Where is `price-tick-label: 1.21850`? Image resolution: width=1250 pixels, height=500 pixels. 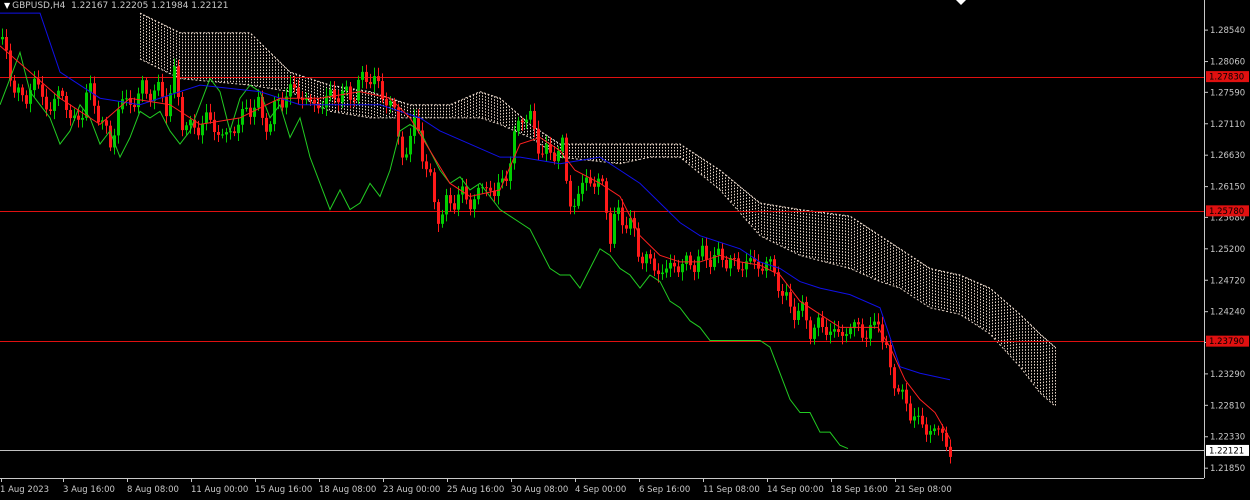
price-tick-label: 1.21850 is located at coordinates (1227, 469).